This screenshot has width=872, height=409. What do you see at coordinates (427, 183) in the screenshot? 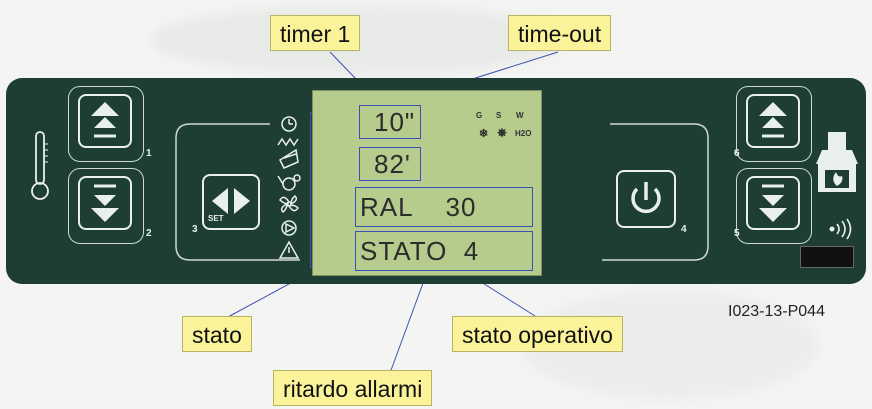
I see `lcd-display: 10" 82' RAL 30 STATO 4 G S W ❄ ✸ H2O` at bounding box center [427, 183].